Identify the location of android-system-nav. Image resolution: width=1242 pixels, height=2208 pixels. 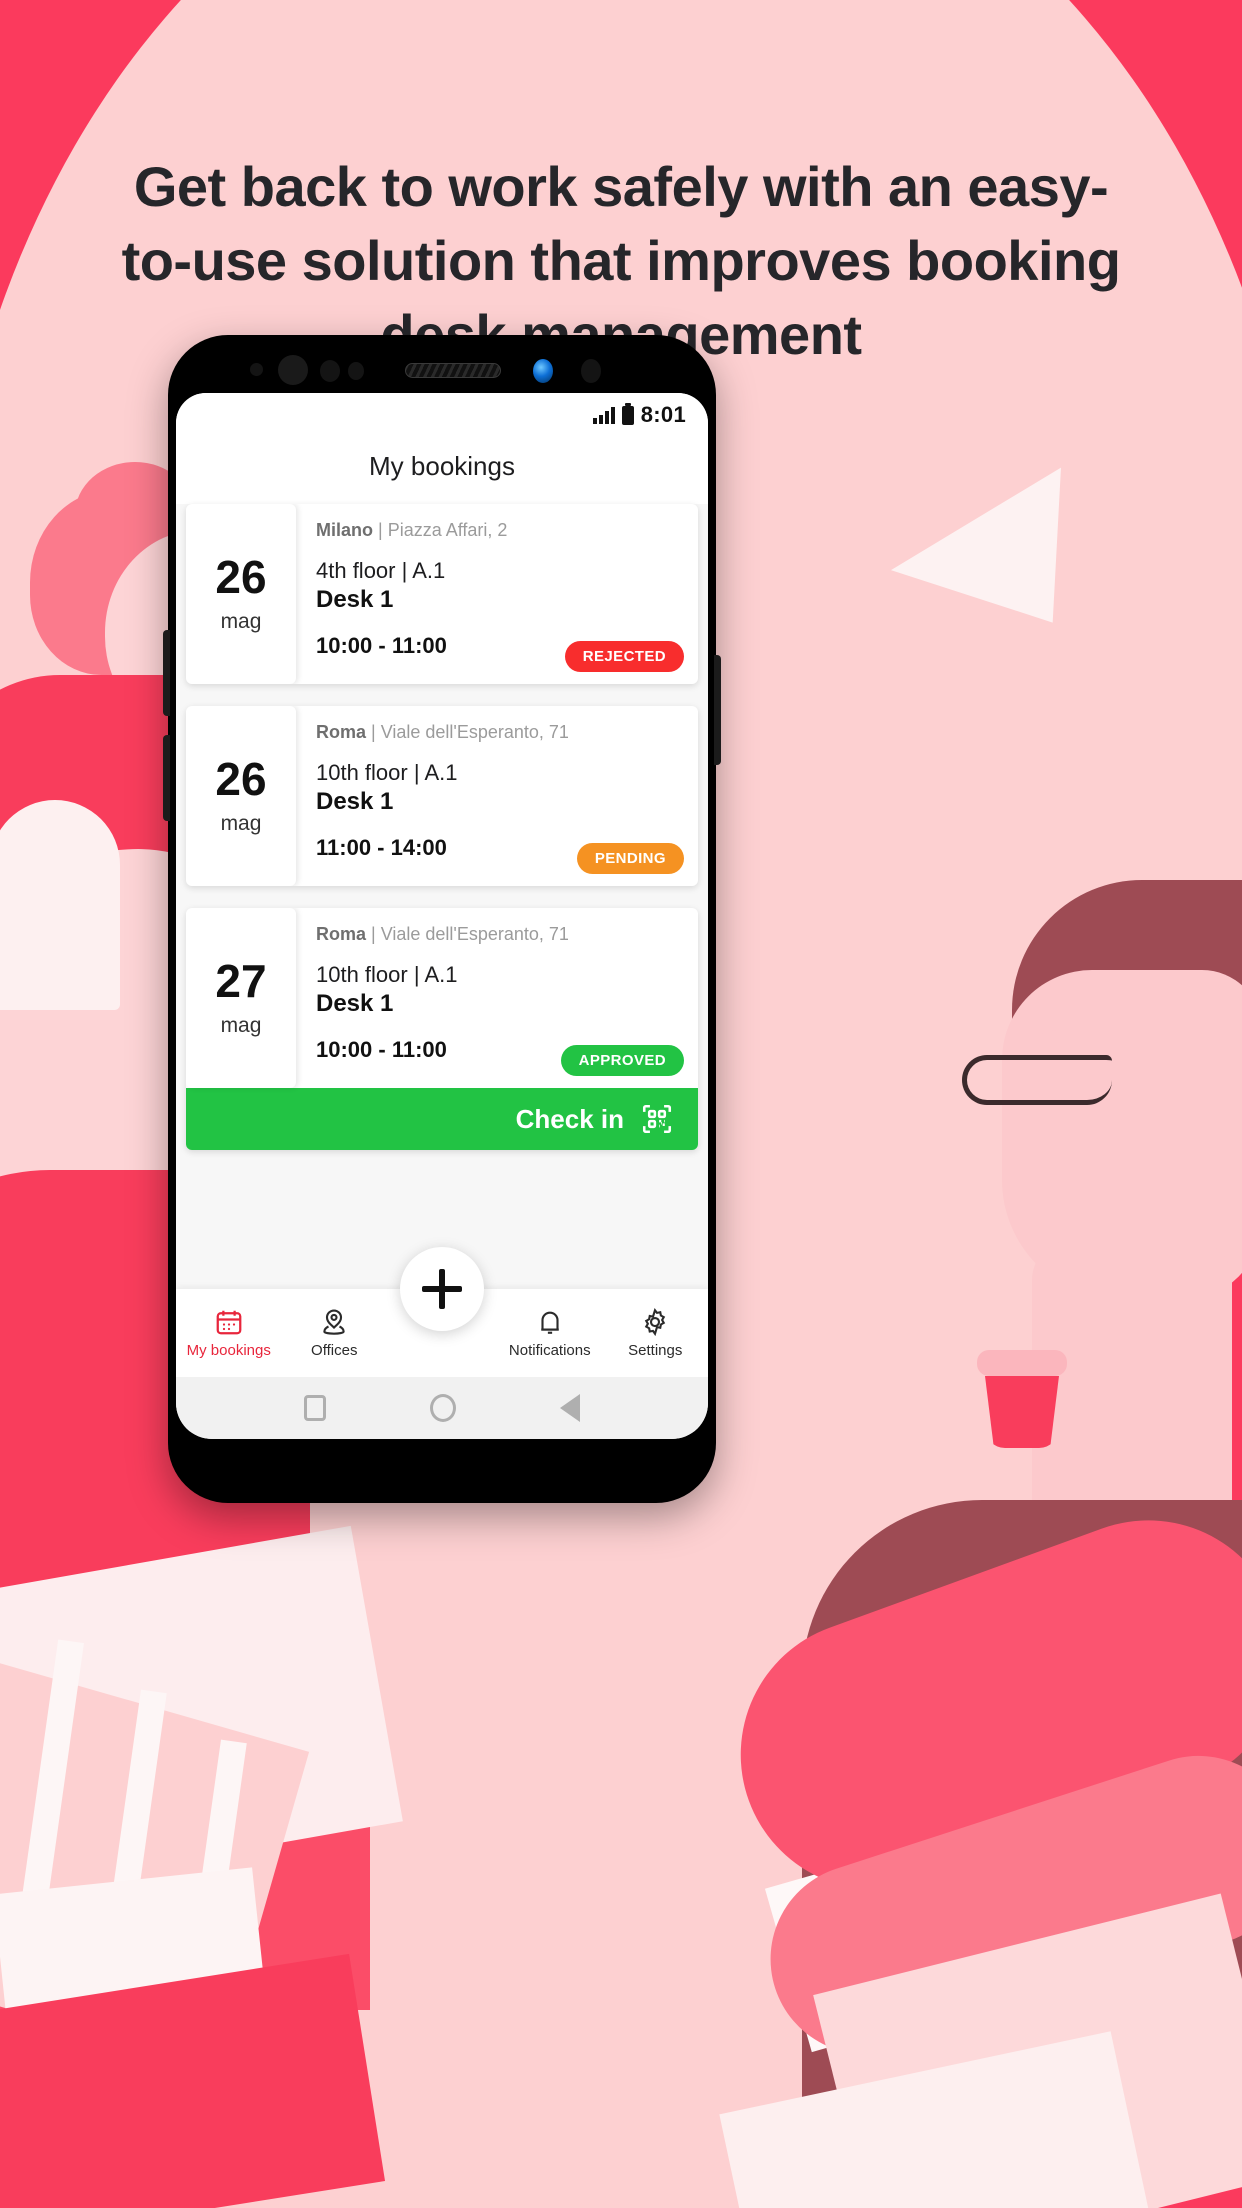
(442, 1408).